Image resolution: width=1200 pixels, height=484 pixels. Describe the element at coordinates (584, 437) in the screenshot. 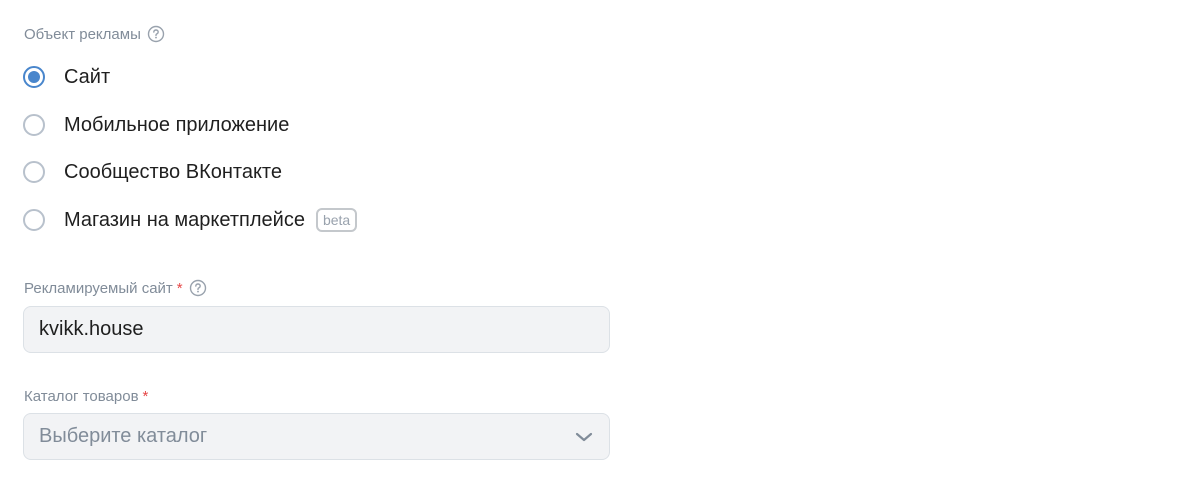

I see `chevron-down-icon` at that location.